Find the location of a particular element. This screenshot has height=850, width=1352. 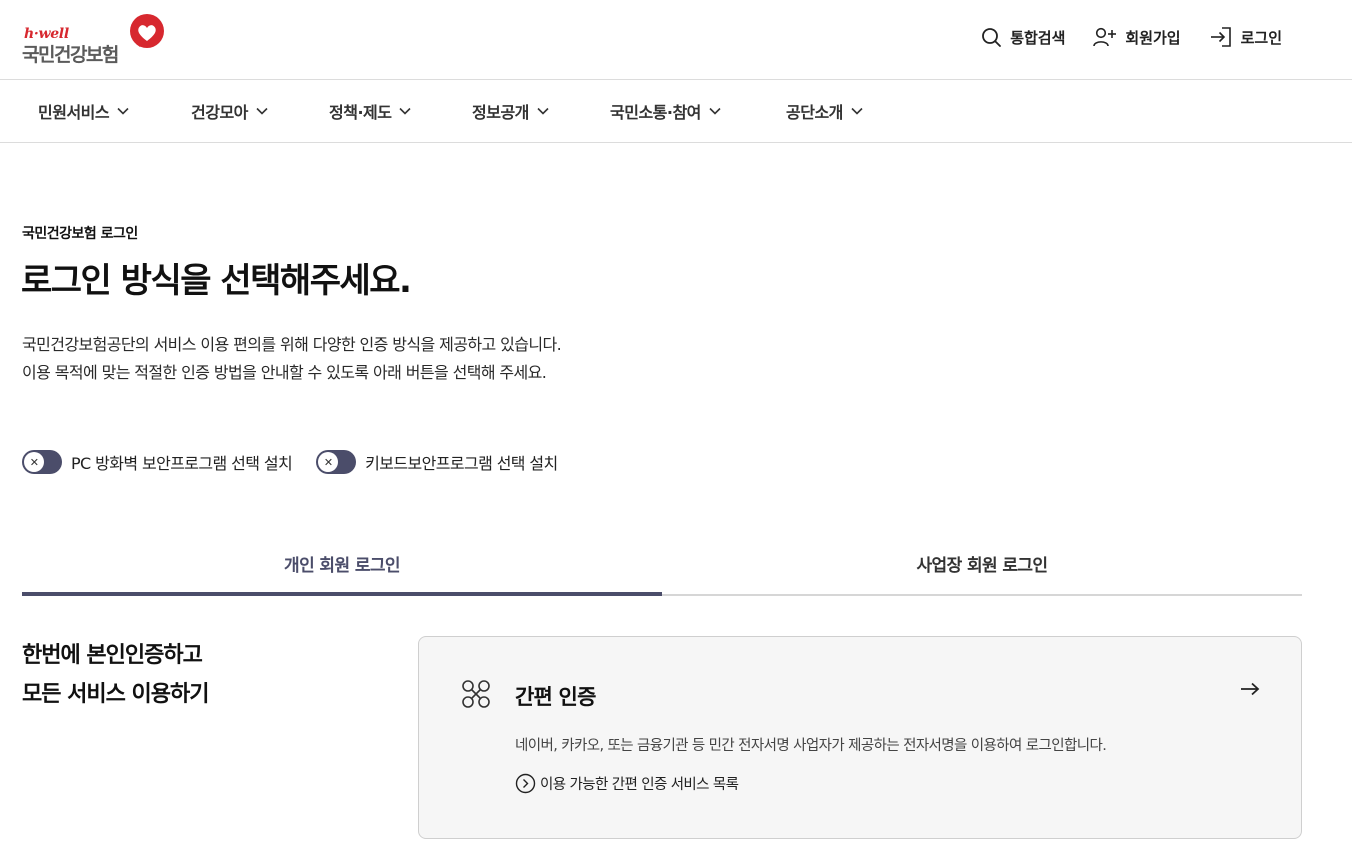

site-logo: h·well 국민건강보험 is located at coordinates (94, 40).